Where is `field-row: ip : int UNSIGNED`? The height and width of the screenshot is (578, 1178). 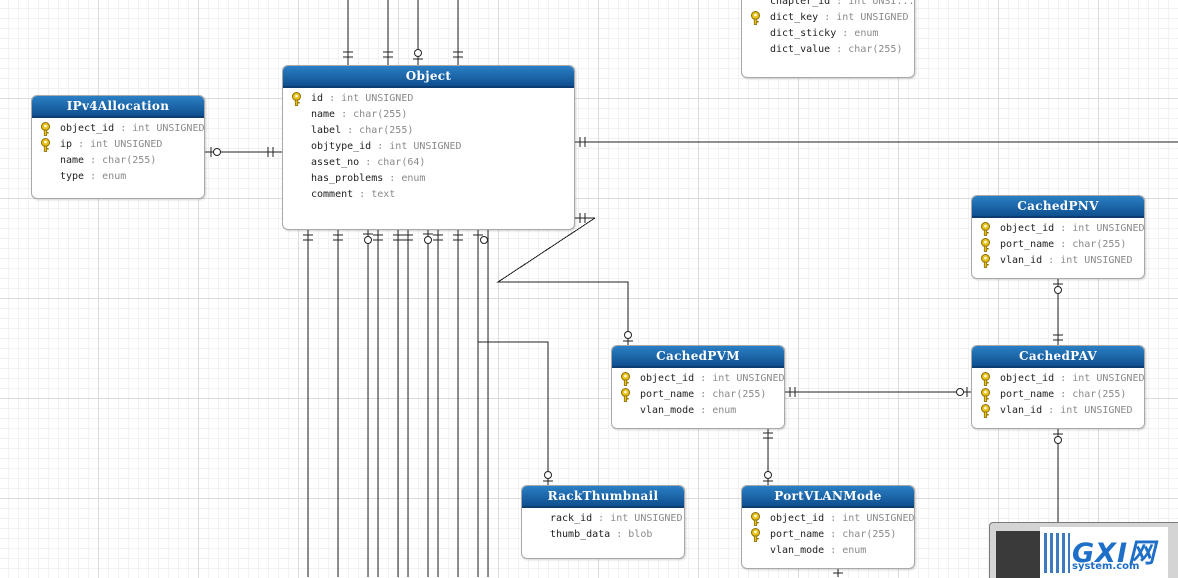
field-row: ip : int UNSIGNED is located at coordinates (118, 145).